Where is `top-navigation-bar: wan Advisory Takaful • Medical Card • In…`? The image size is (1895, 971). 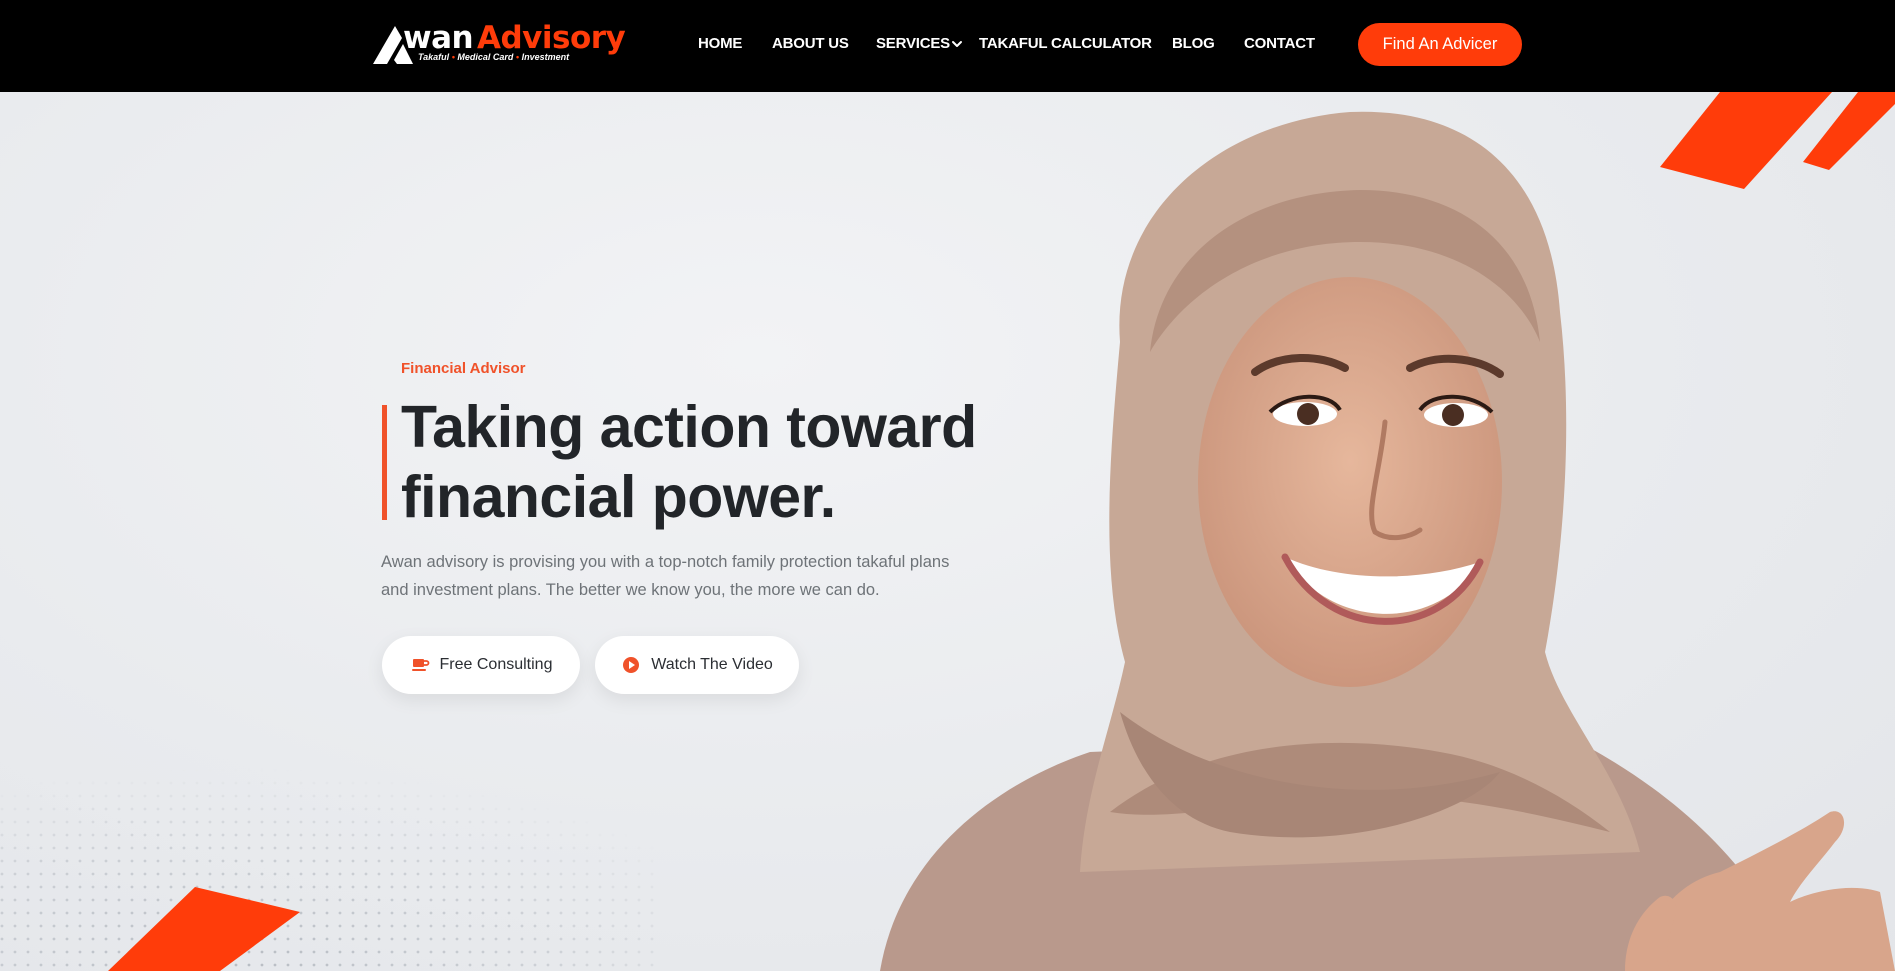 top-navigation-bar: wan Advisory Takaful • Medical Card • In… is located at coordinates (947, 46).